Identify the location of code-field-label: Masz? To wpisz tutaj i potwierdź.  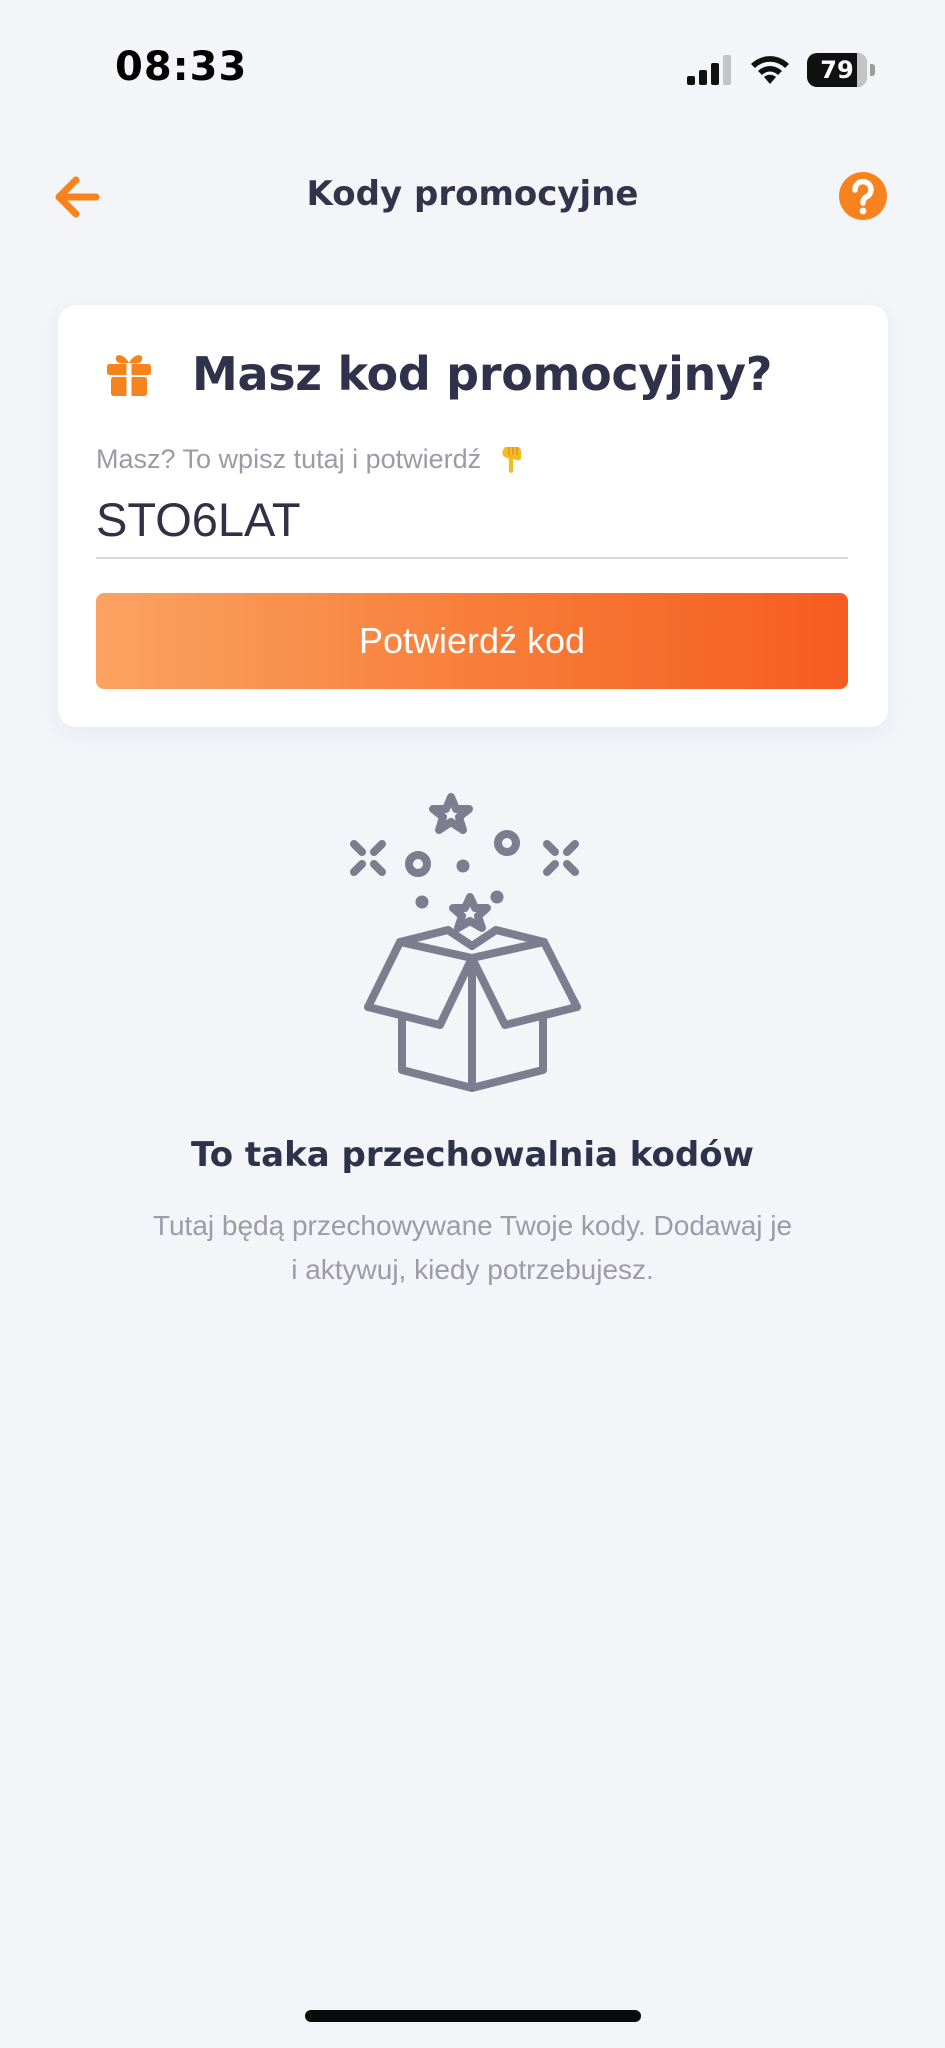
(311, 459).